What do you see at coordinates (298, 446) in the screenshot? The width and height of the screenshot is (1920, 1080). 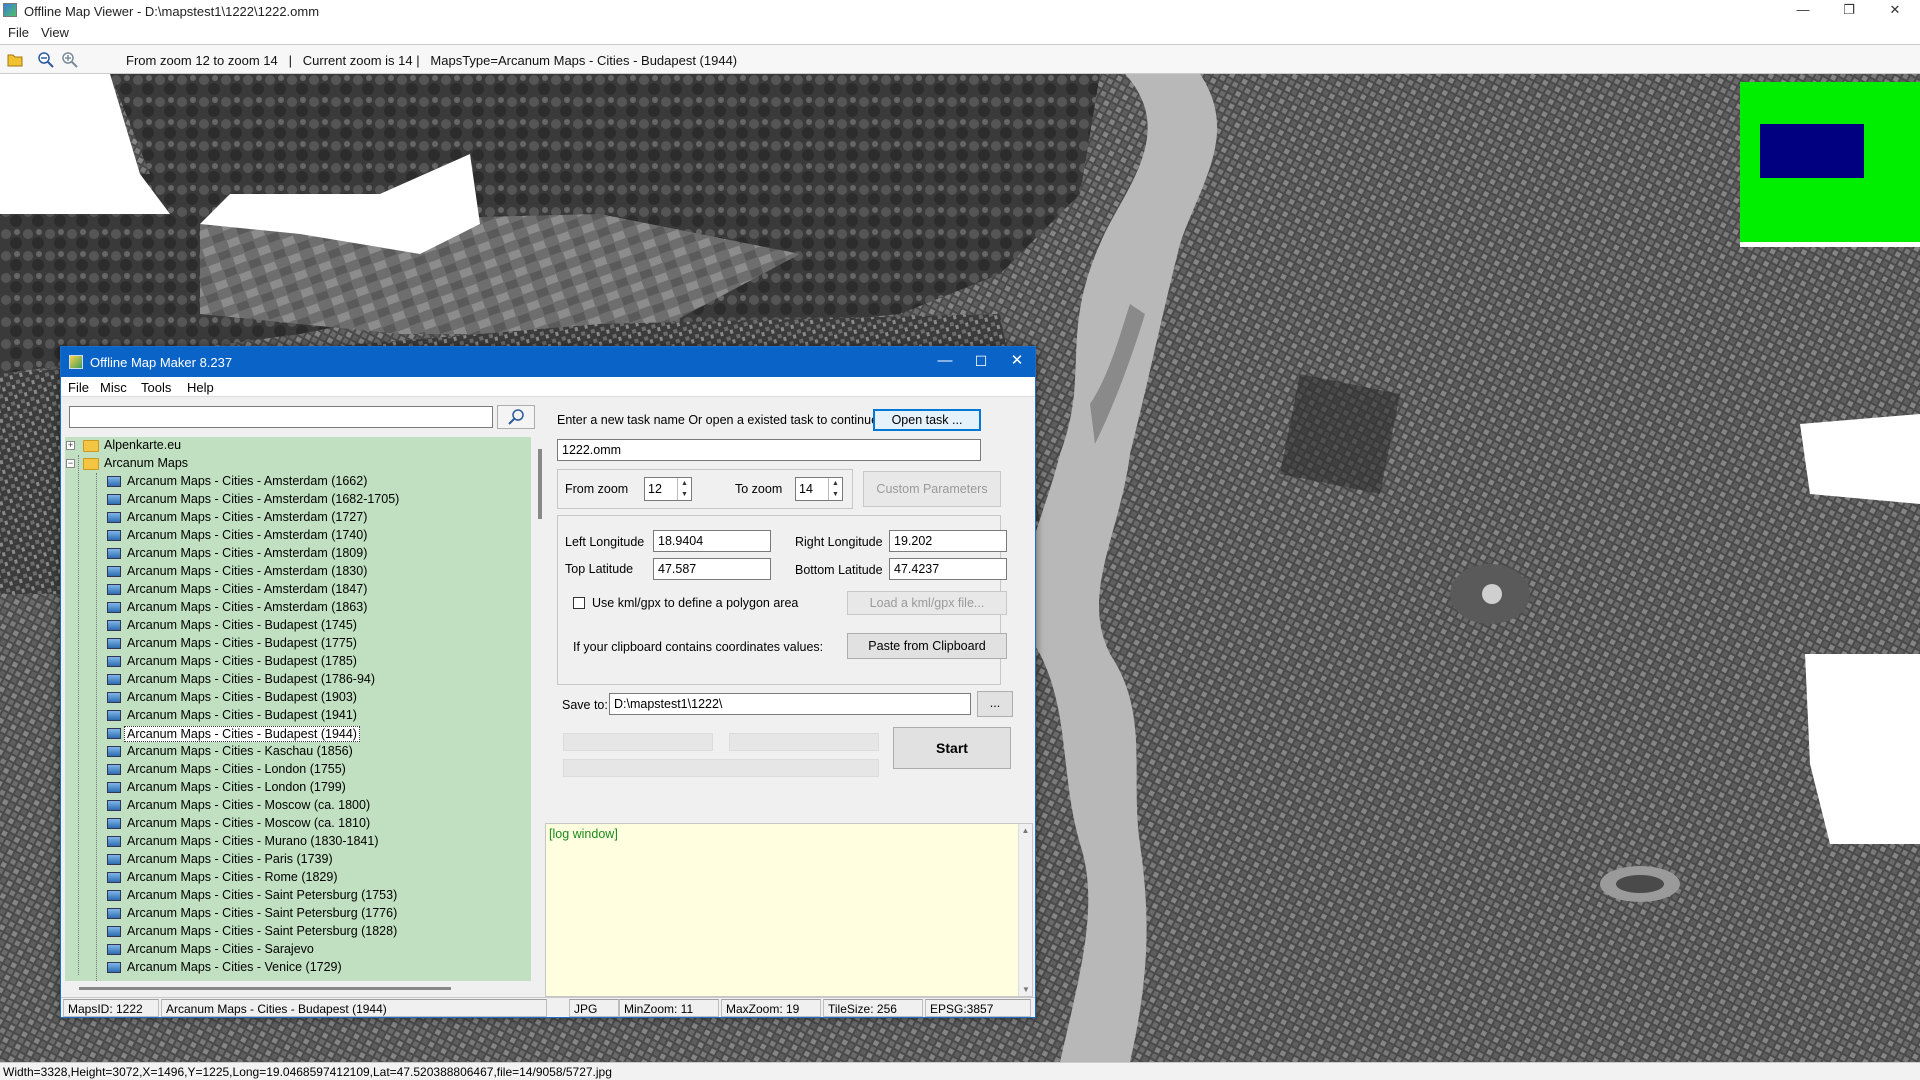 I see `tree-node-alpenkarte: + Alpenkarte.eu` at bounding box center [298, 446].